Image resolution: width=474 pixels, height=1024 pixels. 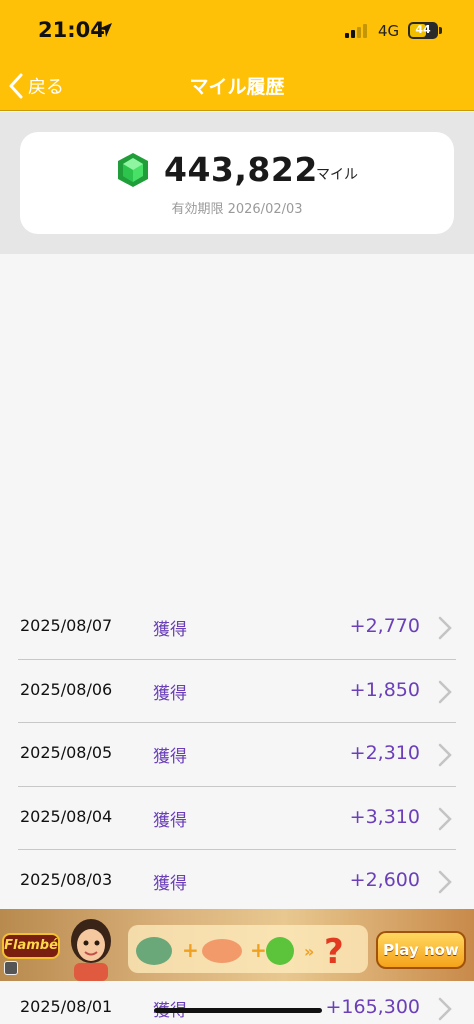 What do you see at coordinates (240, 952) in the screenshot?
I see `food-combo-icon: + + » ?` at bounding box center [240, 952].